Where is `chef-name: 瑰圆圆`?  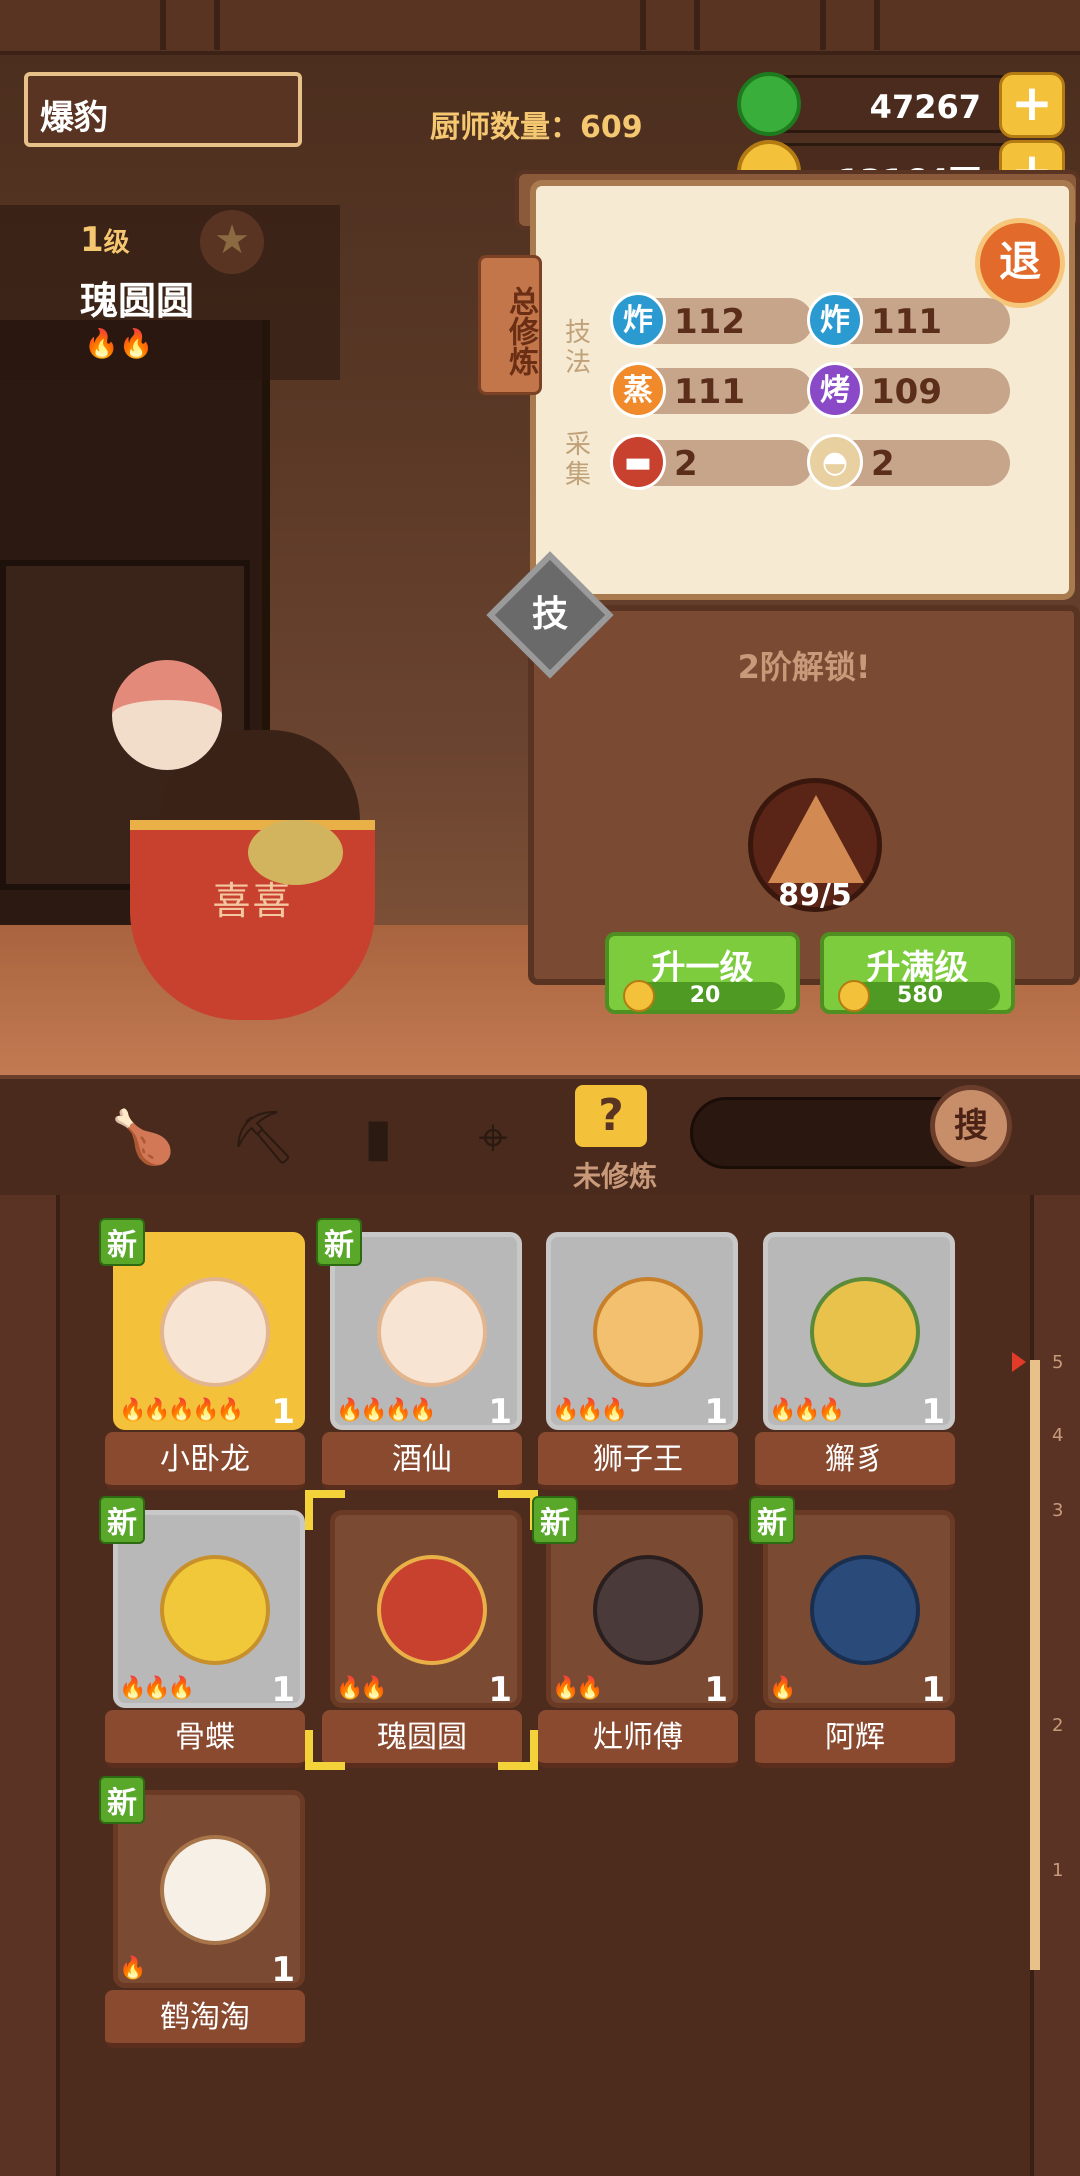
chef-name: 瑰圆圆 is located at coordinates (422, 1739).